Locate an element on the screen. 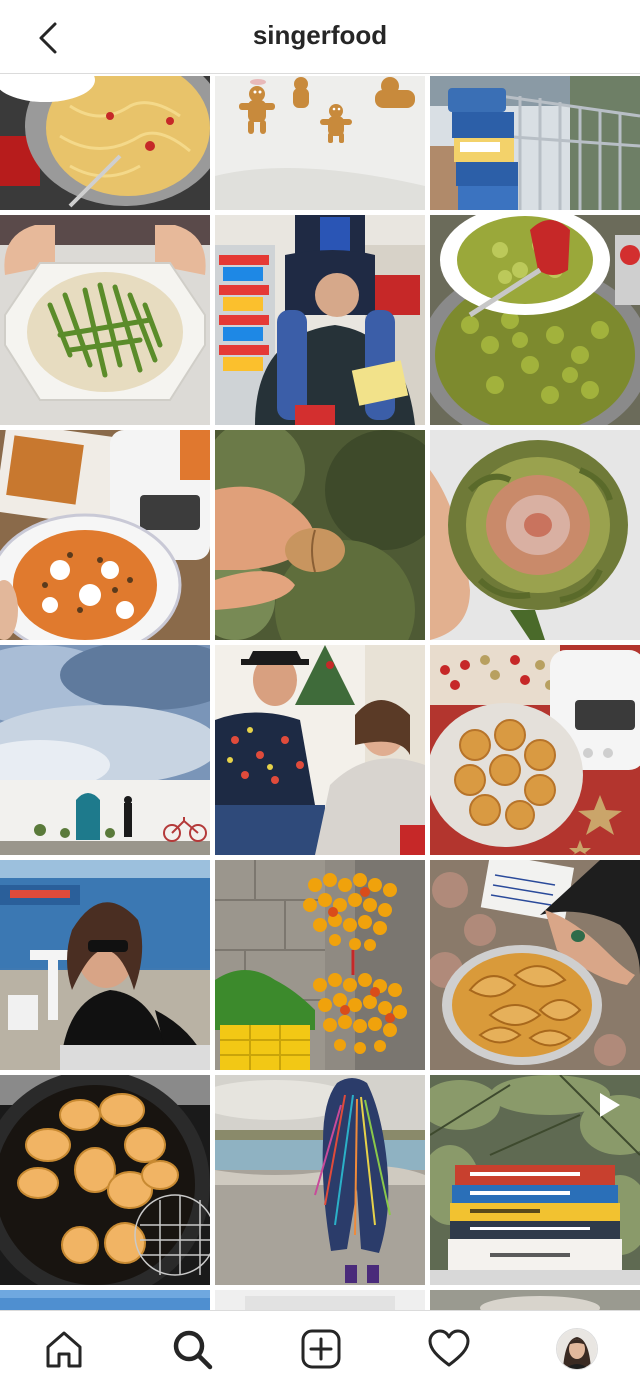 The height and width of the screenshot is (1386, 640). profile-username: singerfood is located at coordinates (320, 35).